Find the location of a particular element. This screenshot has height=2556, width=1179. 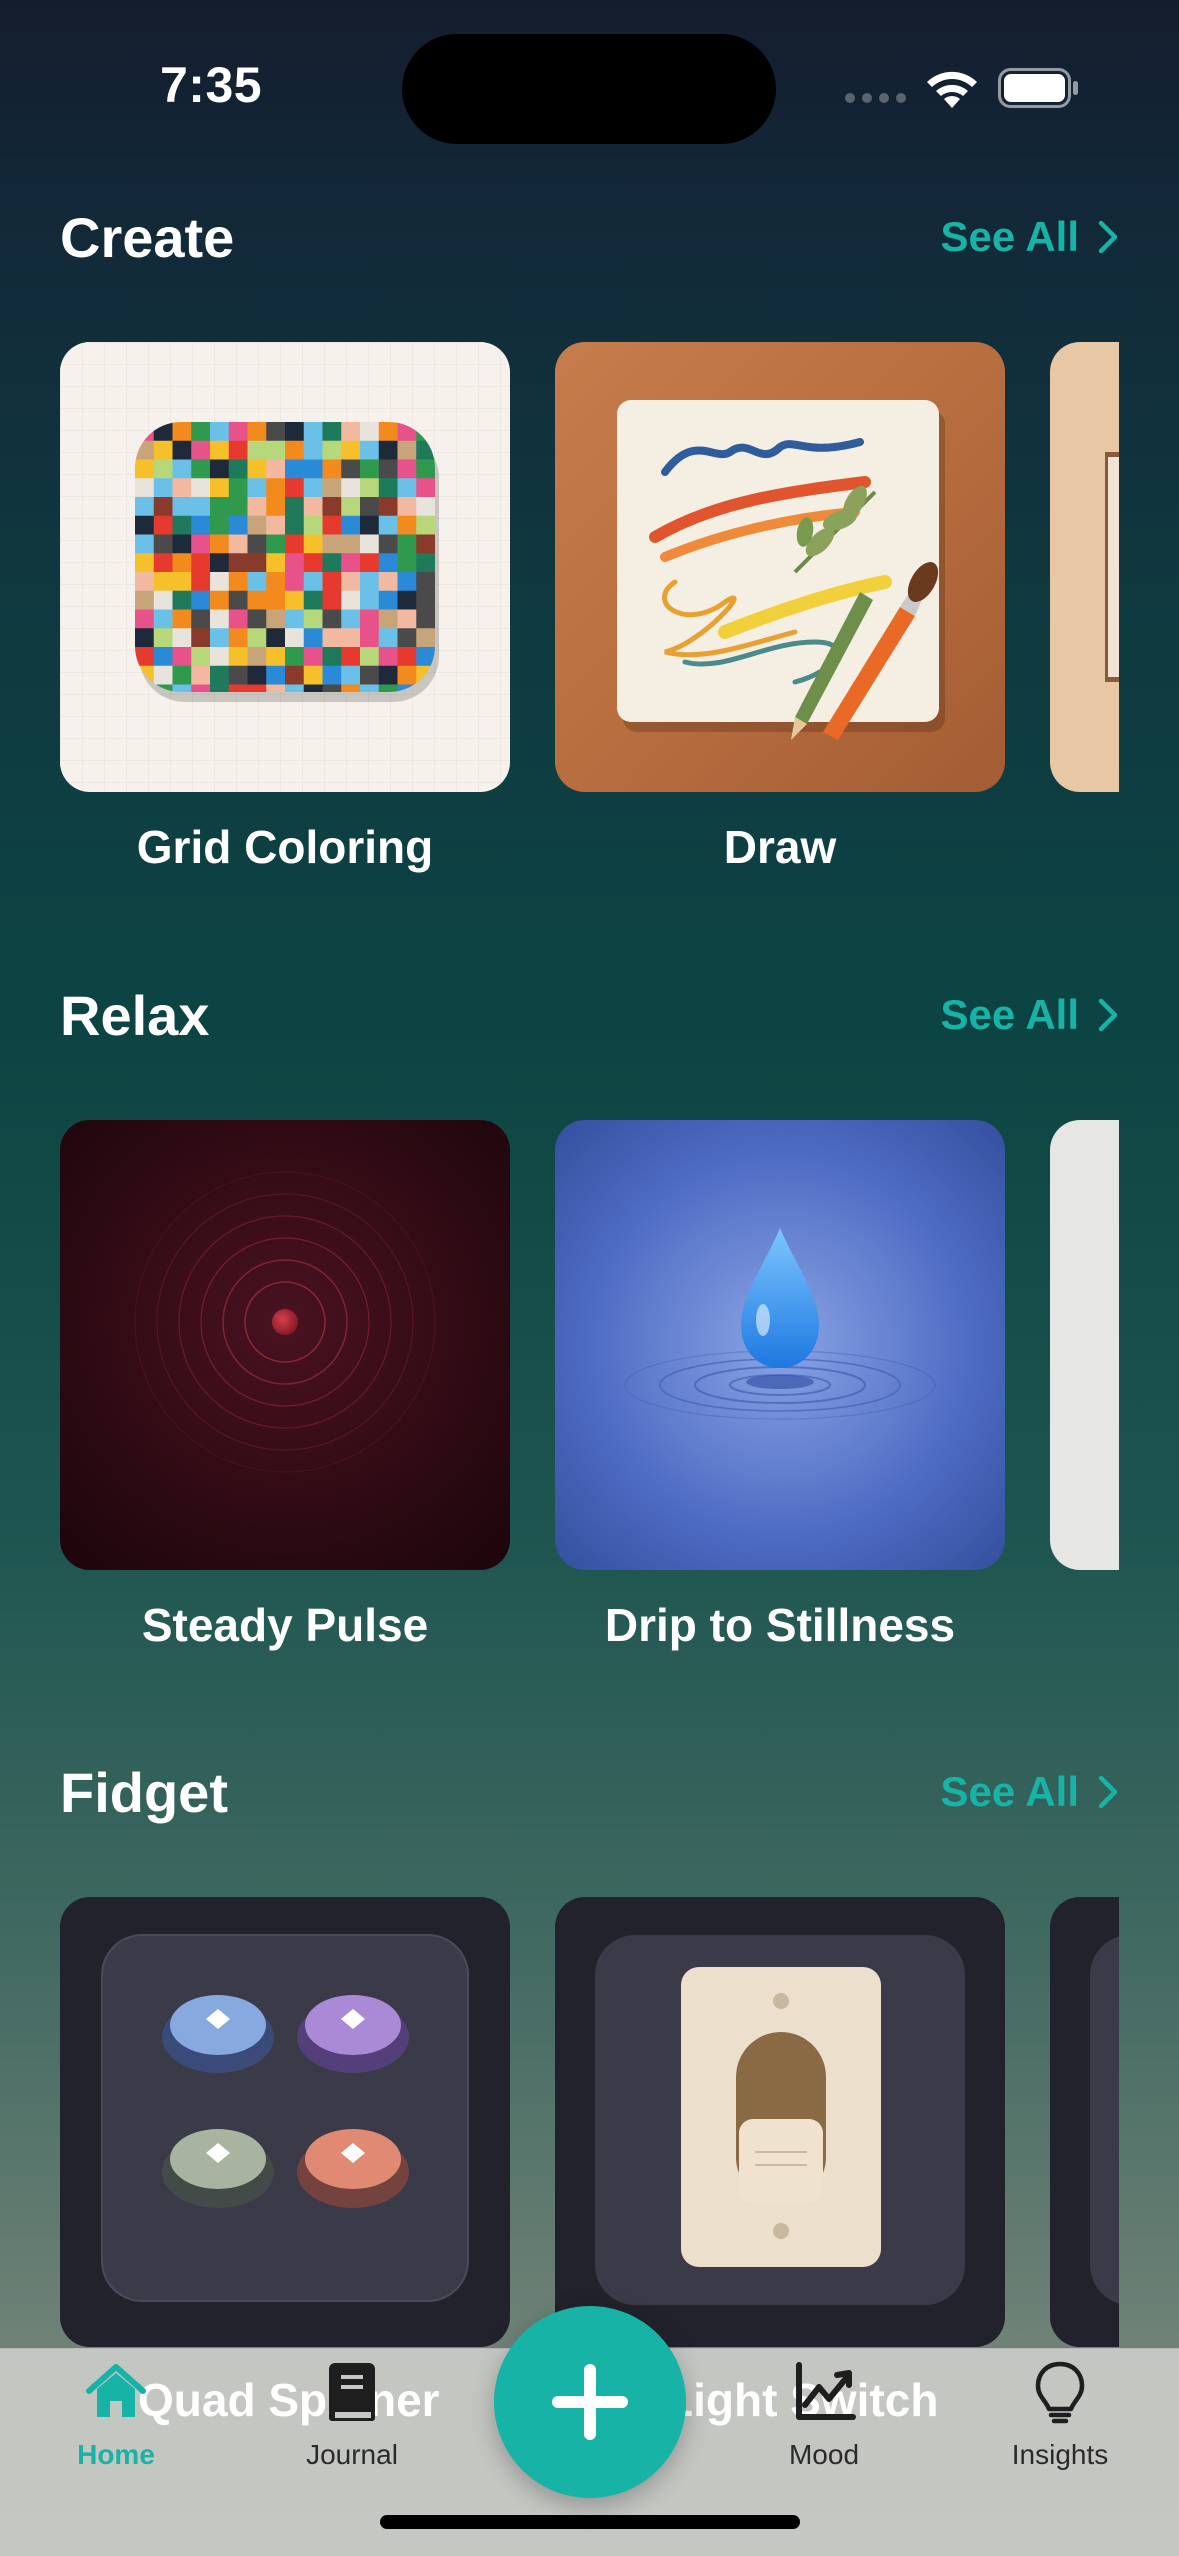

tab-home: Home is located at coordinates (116, 2414).